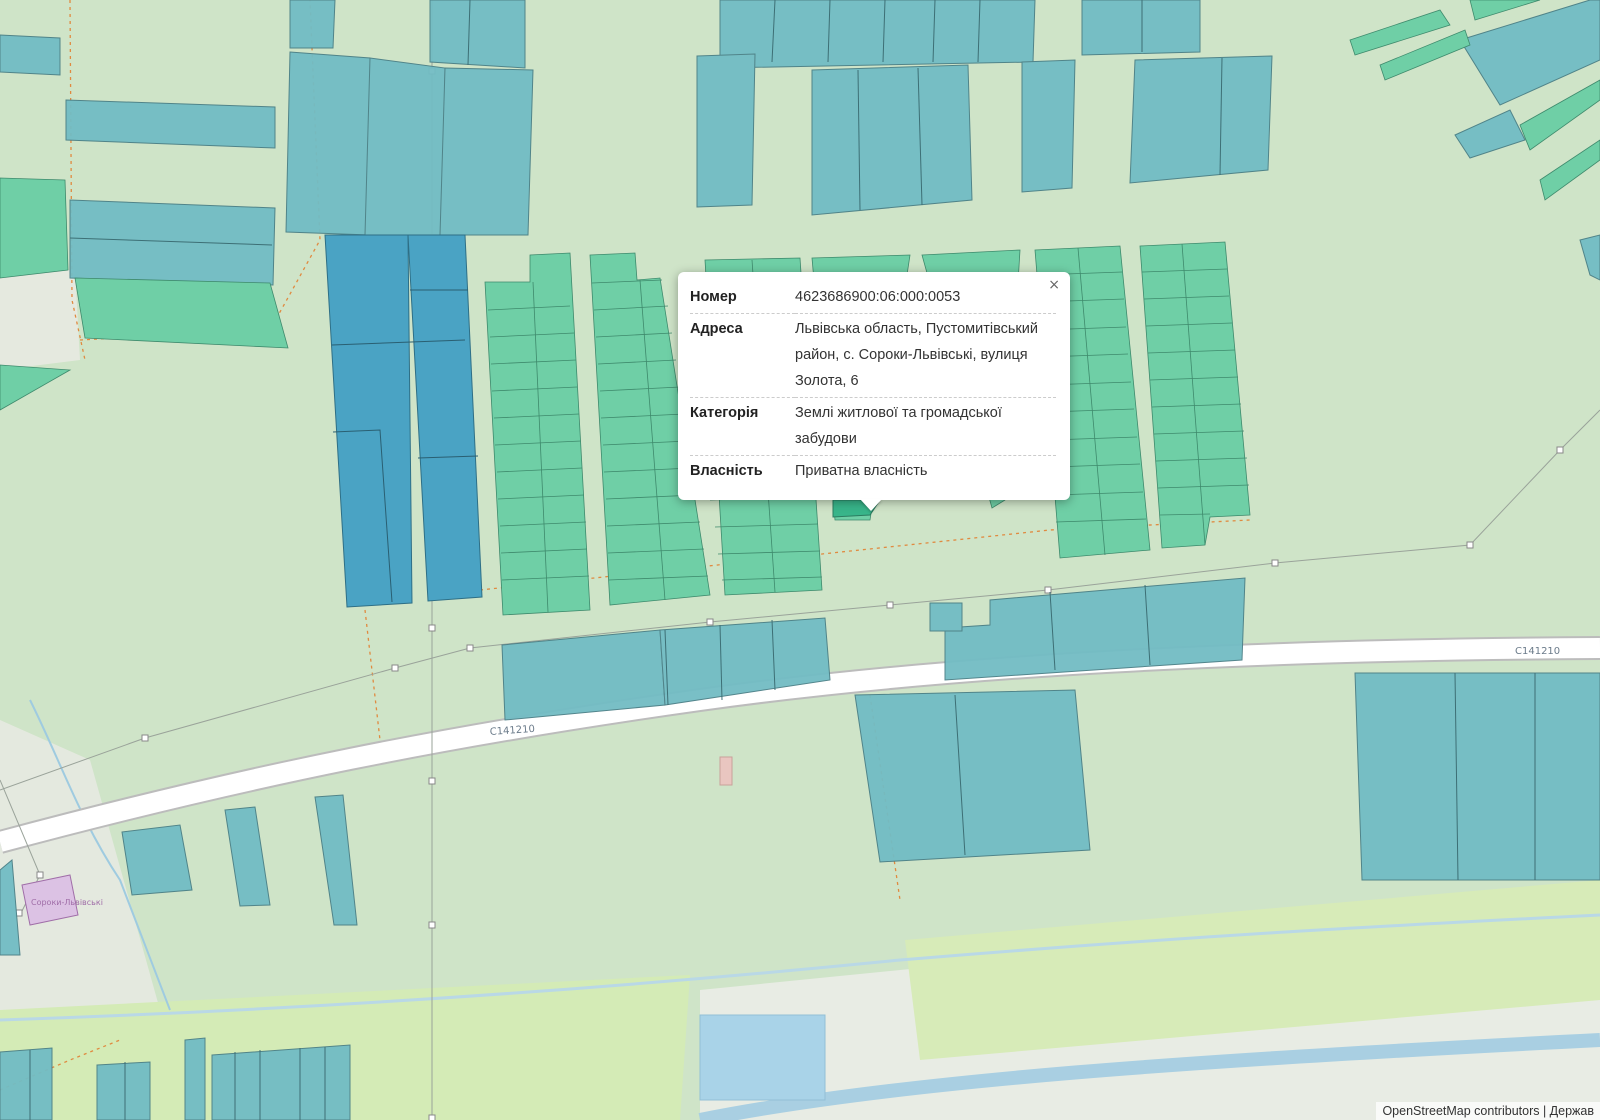 The width and height of the screenshot is (1600, 1120). I want to click on row-value: Землі житлової та громадської забудови, so click(925, 426).